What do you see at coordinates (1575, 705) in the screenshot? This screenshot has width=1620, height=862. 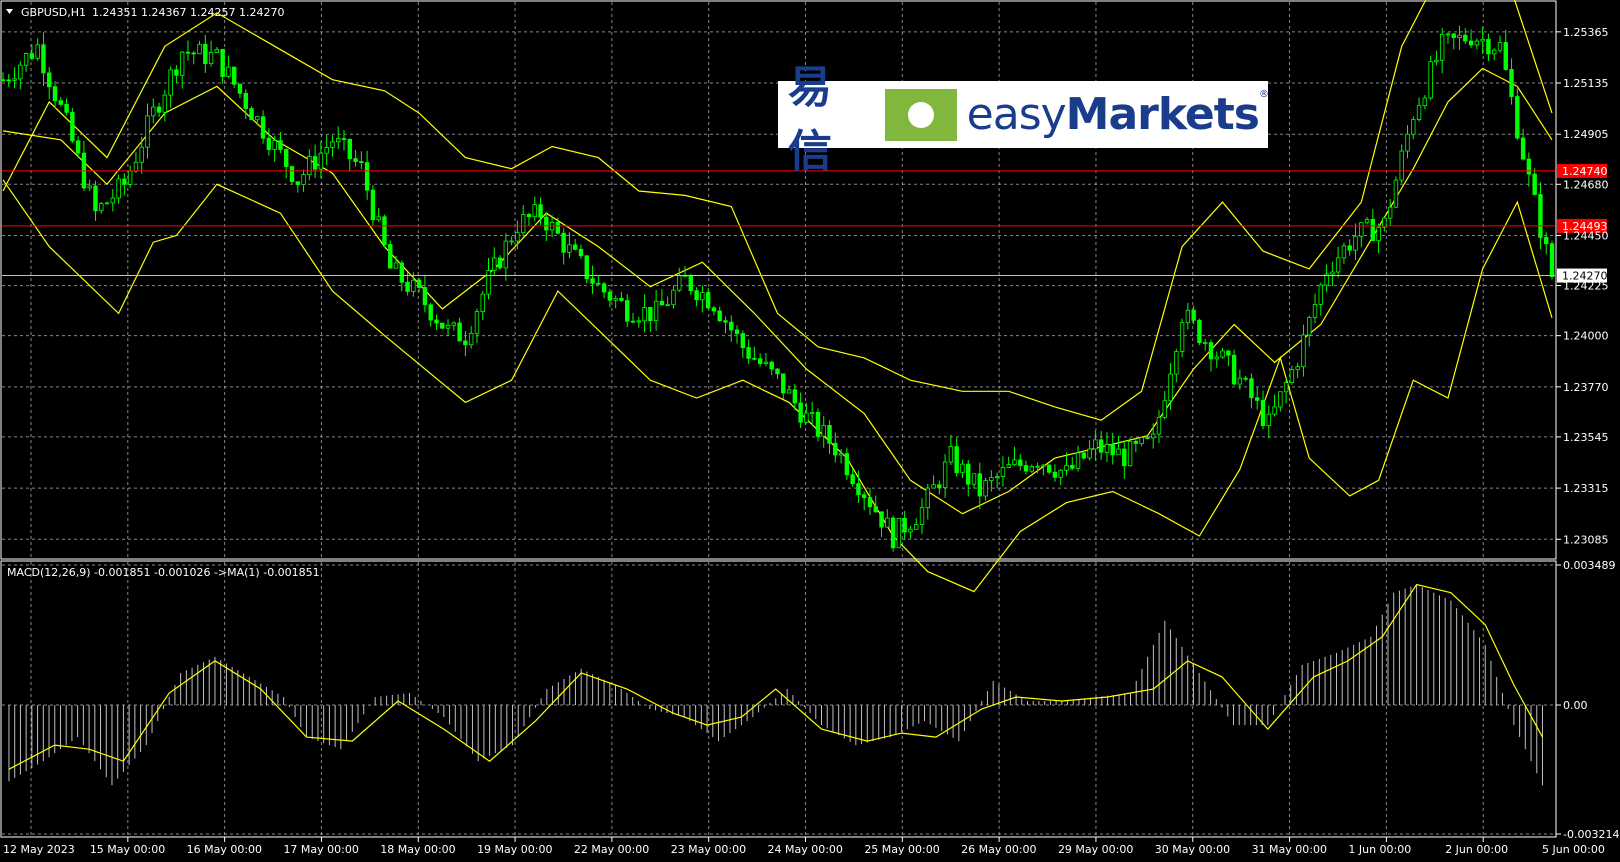 I see `macd-y-tick-label: 0.00` at bounding box center [1575, 705].